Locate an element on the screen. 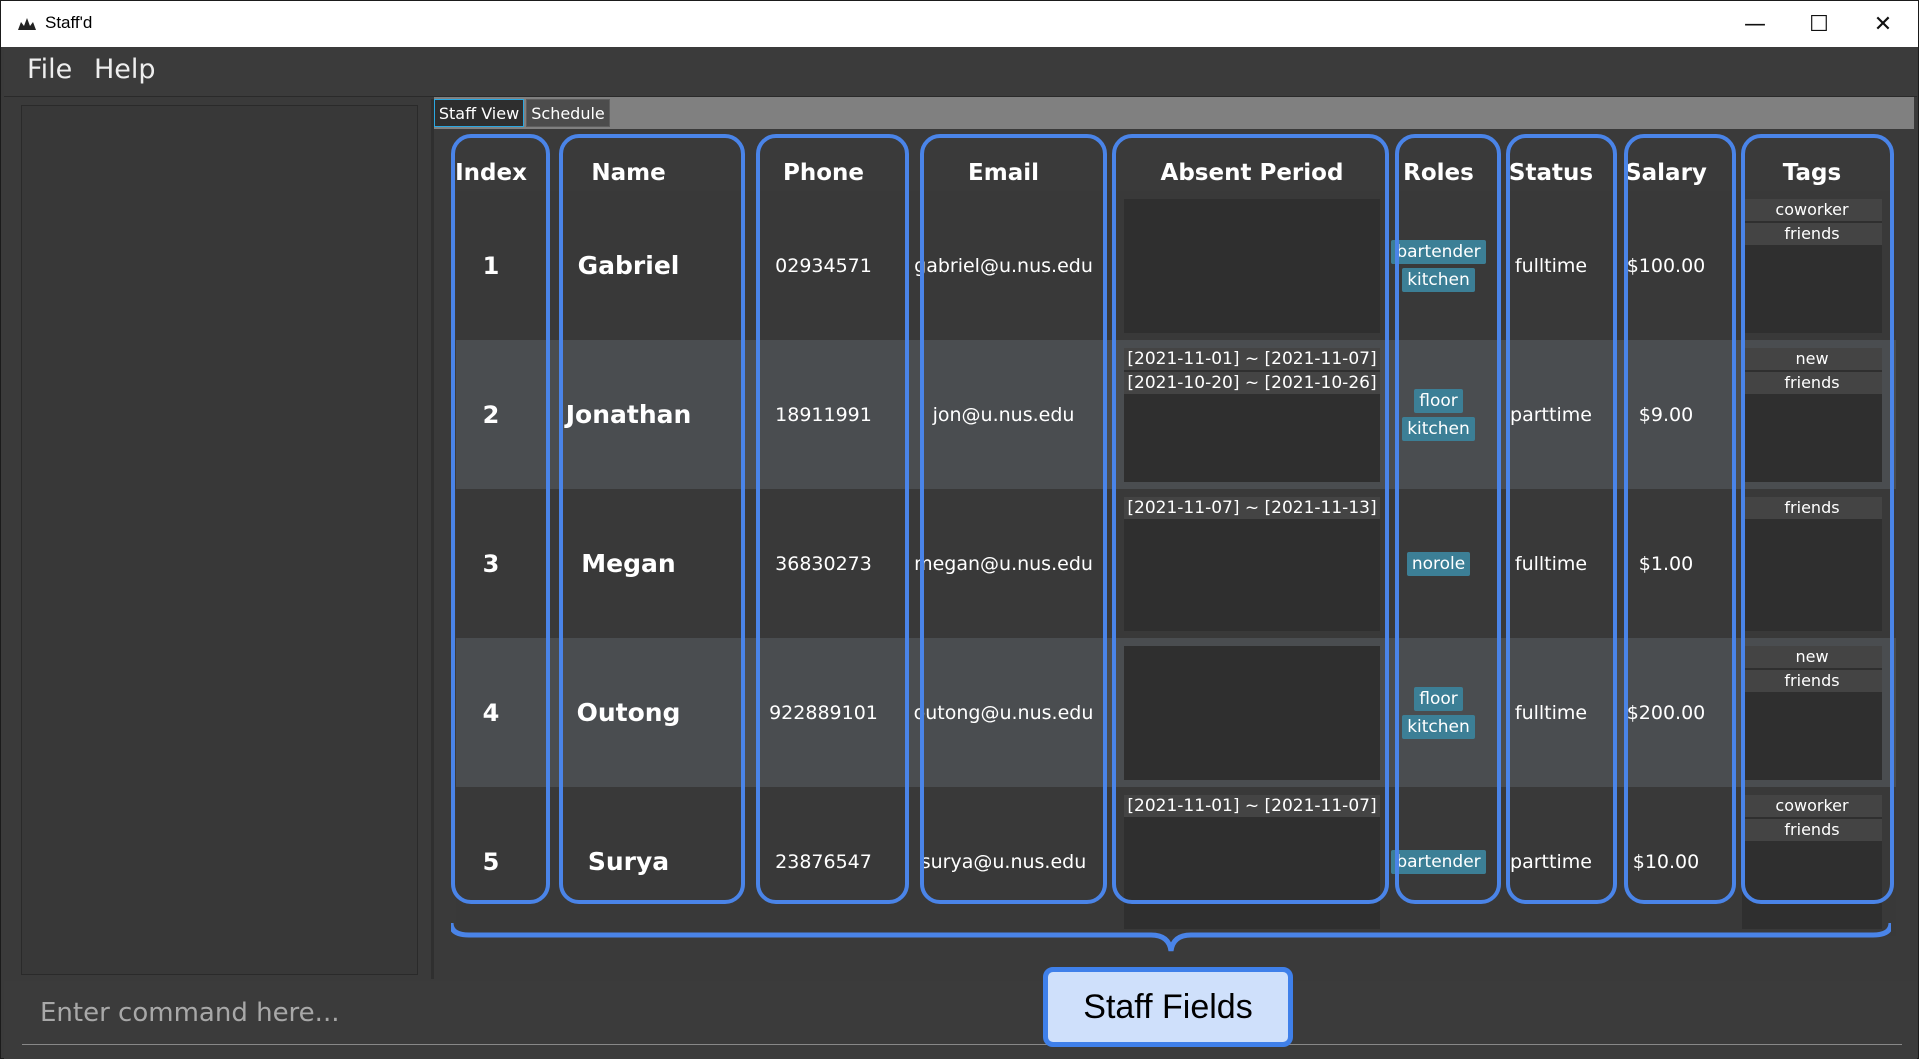  cell-roles: bartender kitchen is located at coordinates (1438, 265).